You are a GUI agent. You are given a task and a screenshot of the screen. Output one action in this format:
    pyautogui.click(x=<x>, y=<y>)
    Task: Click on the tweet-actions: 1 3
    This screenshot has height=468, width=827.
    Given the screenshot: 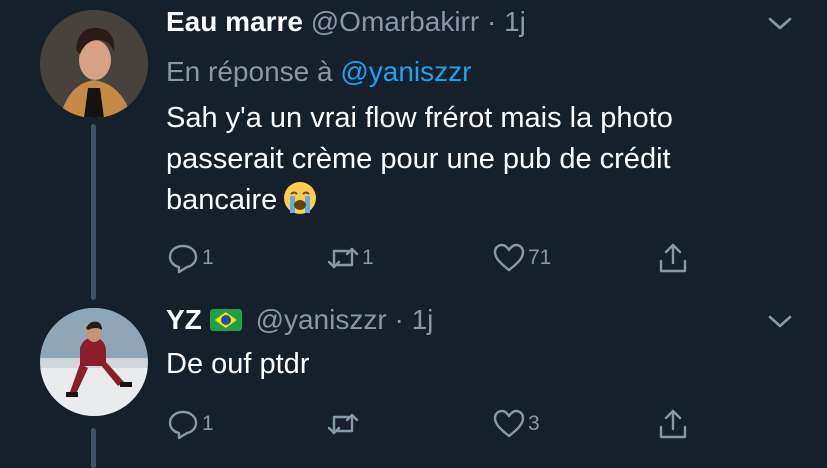 What is the action you would take?
    pyautogui.click(x=446, y=424)
    